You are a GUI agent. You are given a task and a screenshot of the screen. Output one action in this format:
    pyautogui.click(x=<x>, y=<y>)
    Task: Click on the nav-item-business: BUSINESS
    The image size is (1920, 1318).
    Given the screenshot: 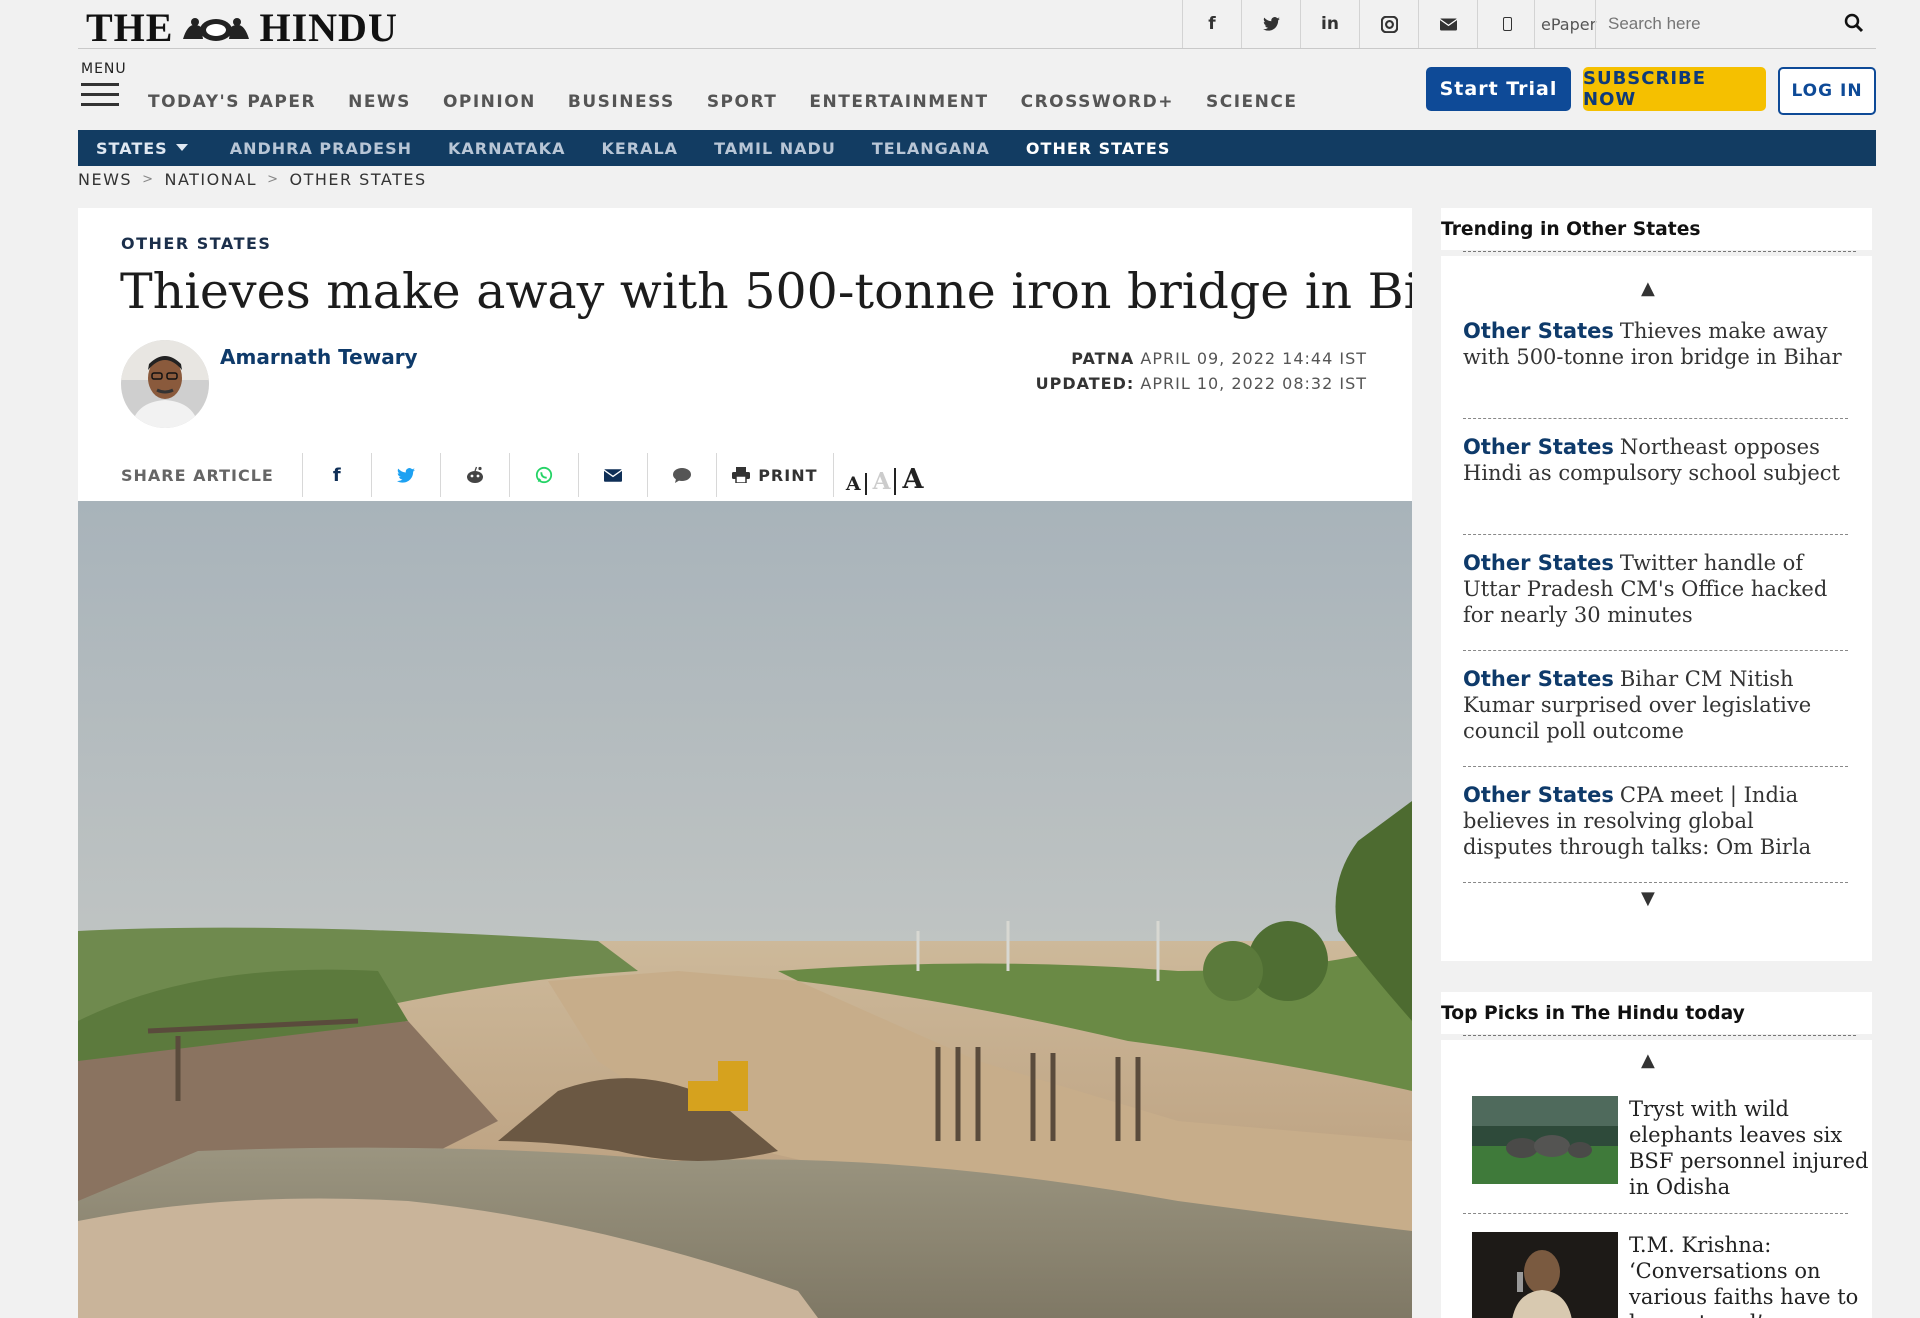 What is the action you would take?
    pyautogui.click(x=621, y=102)
    